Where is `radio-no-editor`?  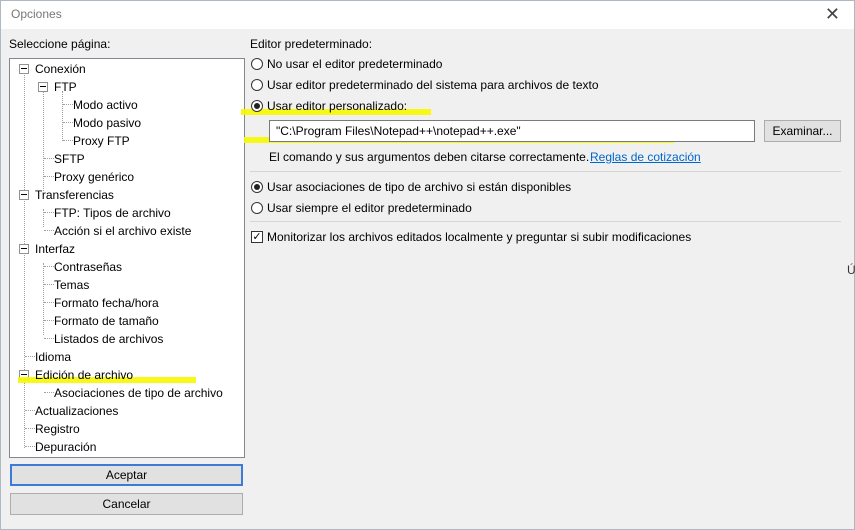
radio-no-editor is located at coordinates (257, 64).